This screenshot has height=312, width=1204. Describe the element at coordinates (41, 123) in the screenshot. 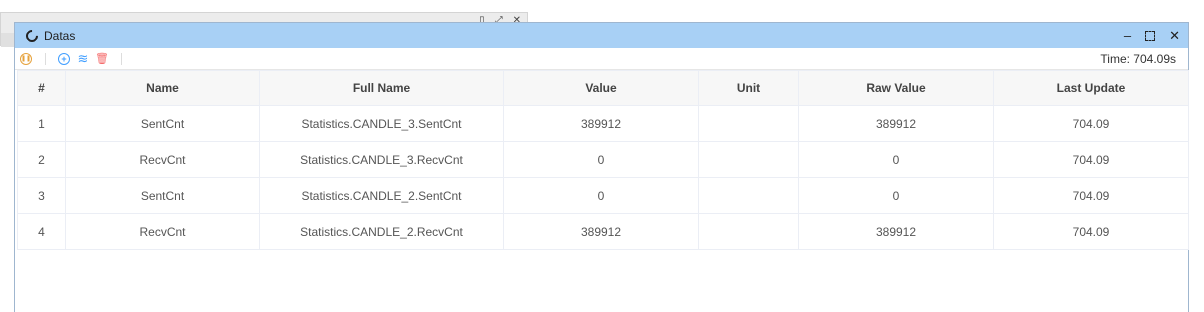

I see `cell-index: 1` at that location.